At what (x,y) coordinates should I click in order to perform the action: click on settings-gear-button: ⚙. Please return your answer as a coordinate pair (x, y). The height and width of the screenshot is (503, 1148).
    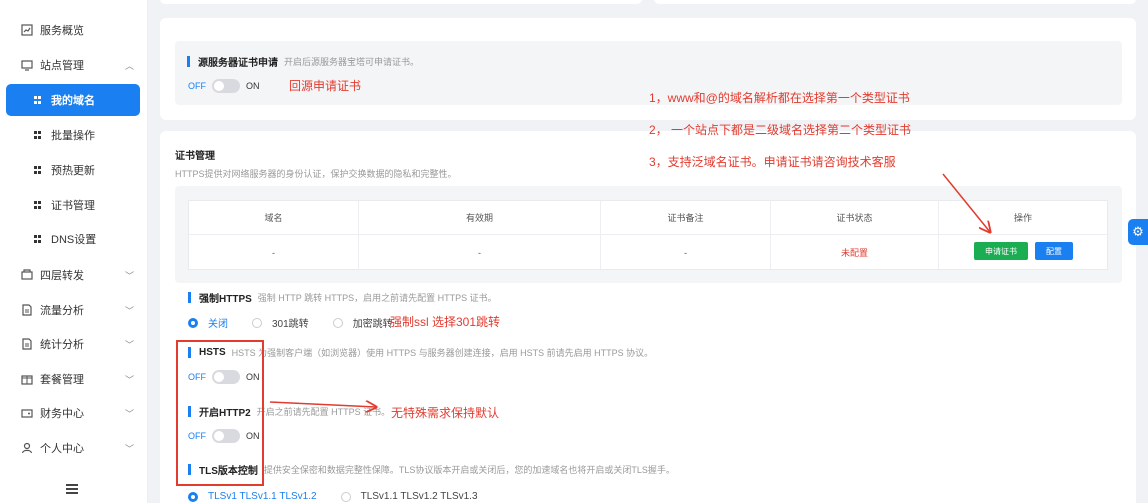
    Looking at the image, I should click on (1138, 232).